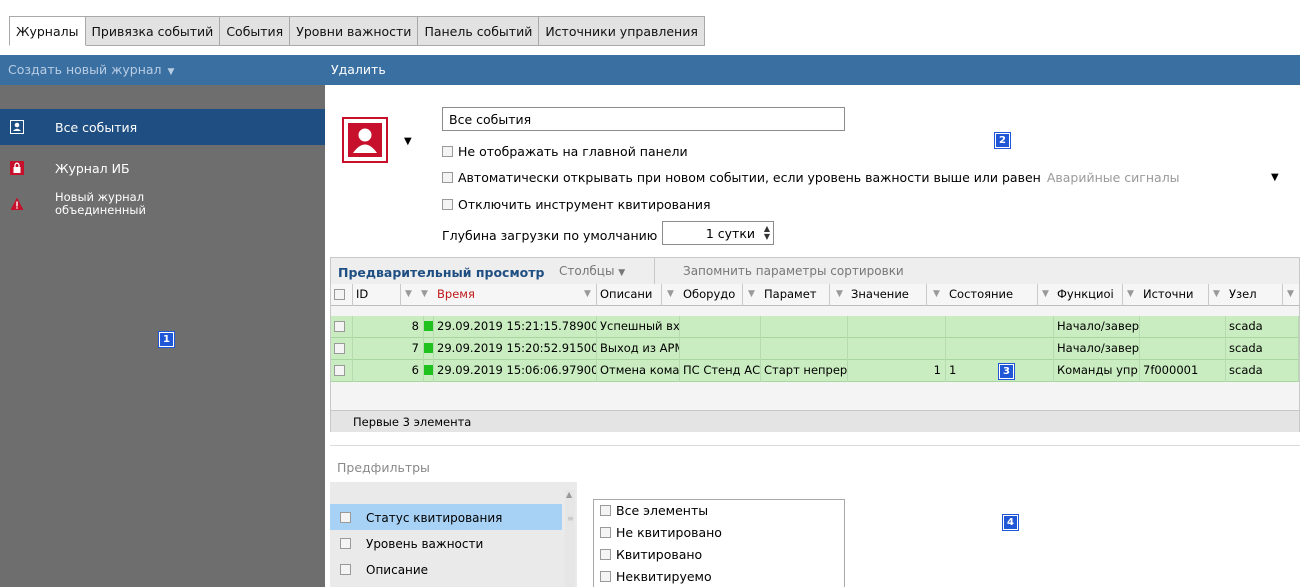 The image size is (1300, 587). Describe the element at coordinates (91, 69) in the screenshot. I see `create-journal-button: Создать новый журнал ▼` at that location.